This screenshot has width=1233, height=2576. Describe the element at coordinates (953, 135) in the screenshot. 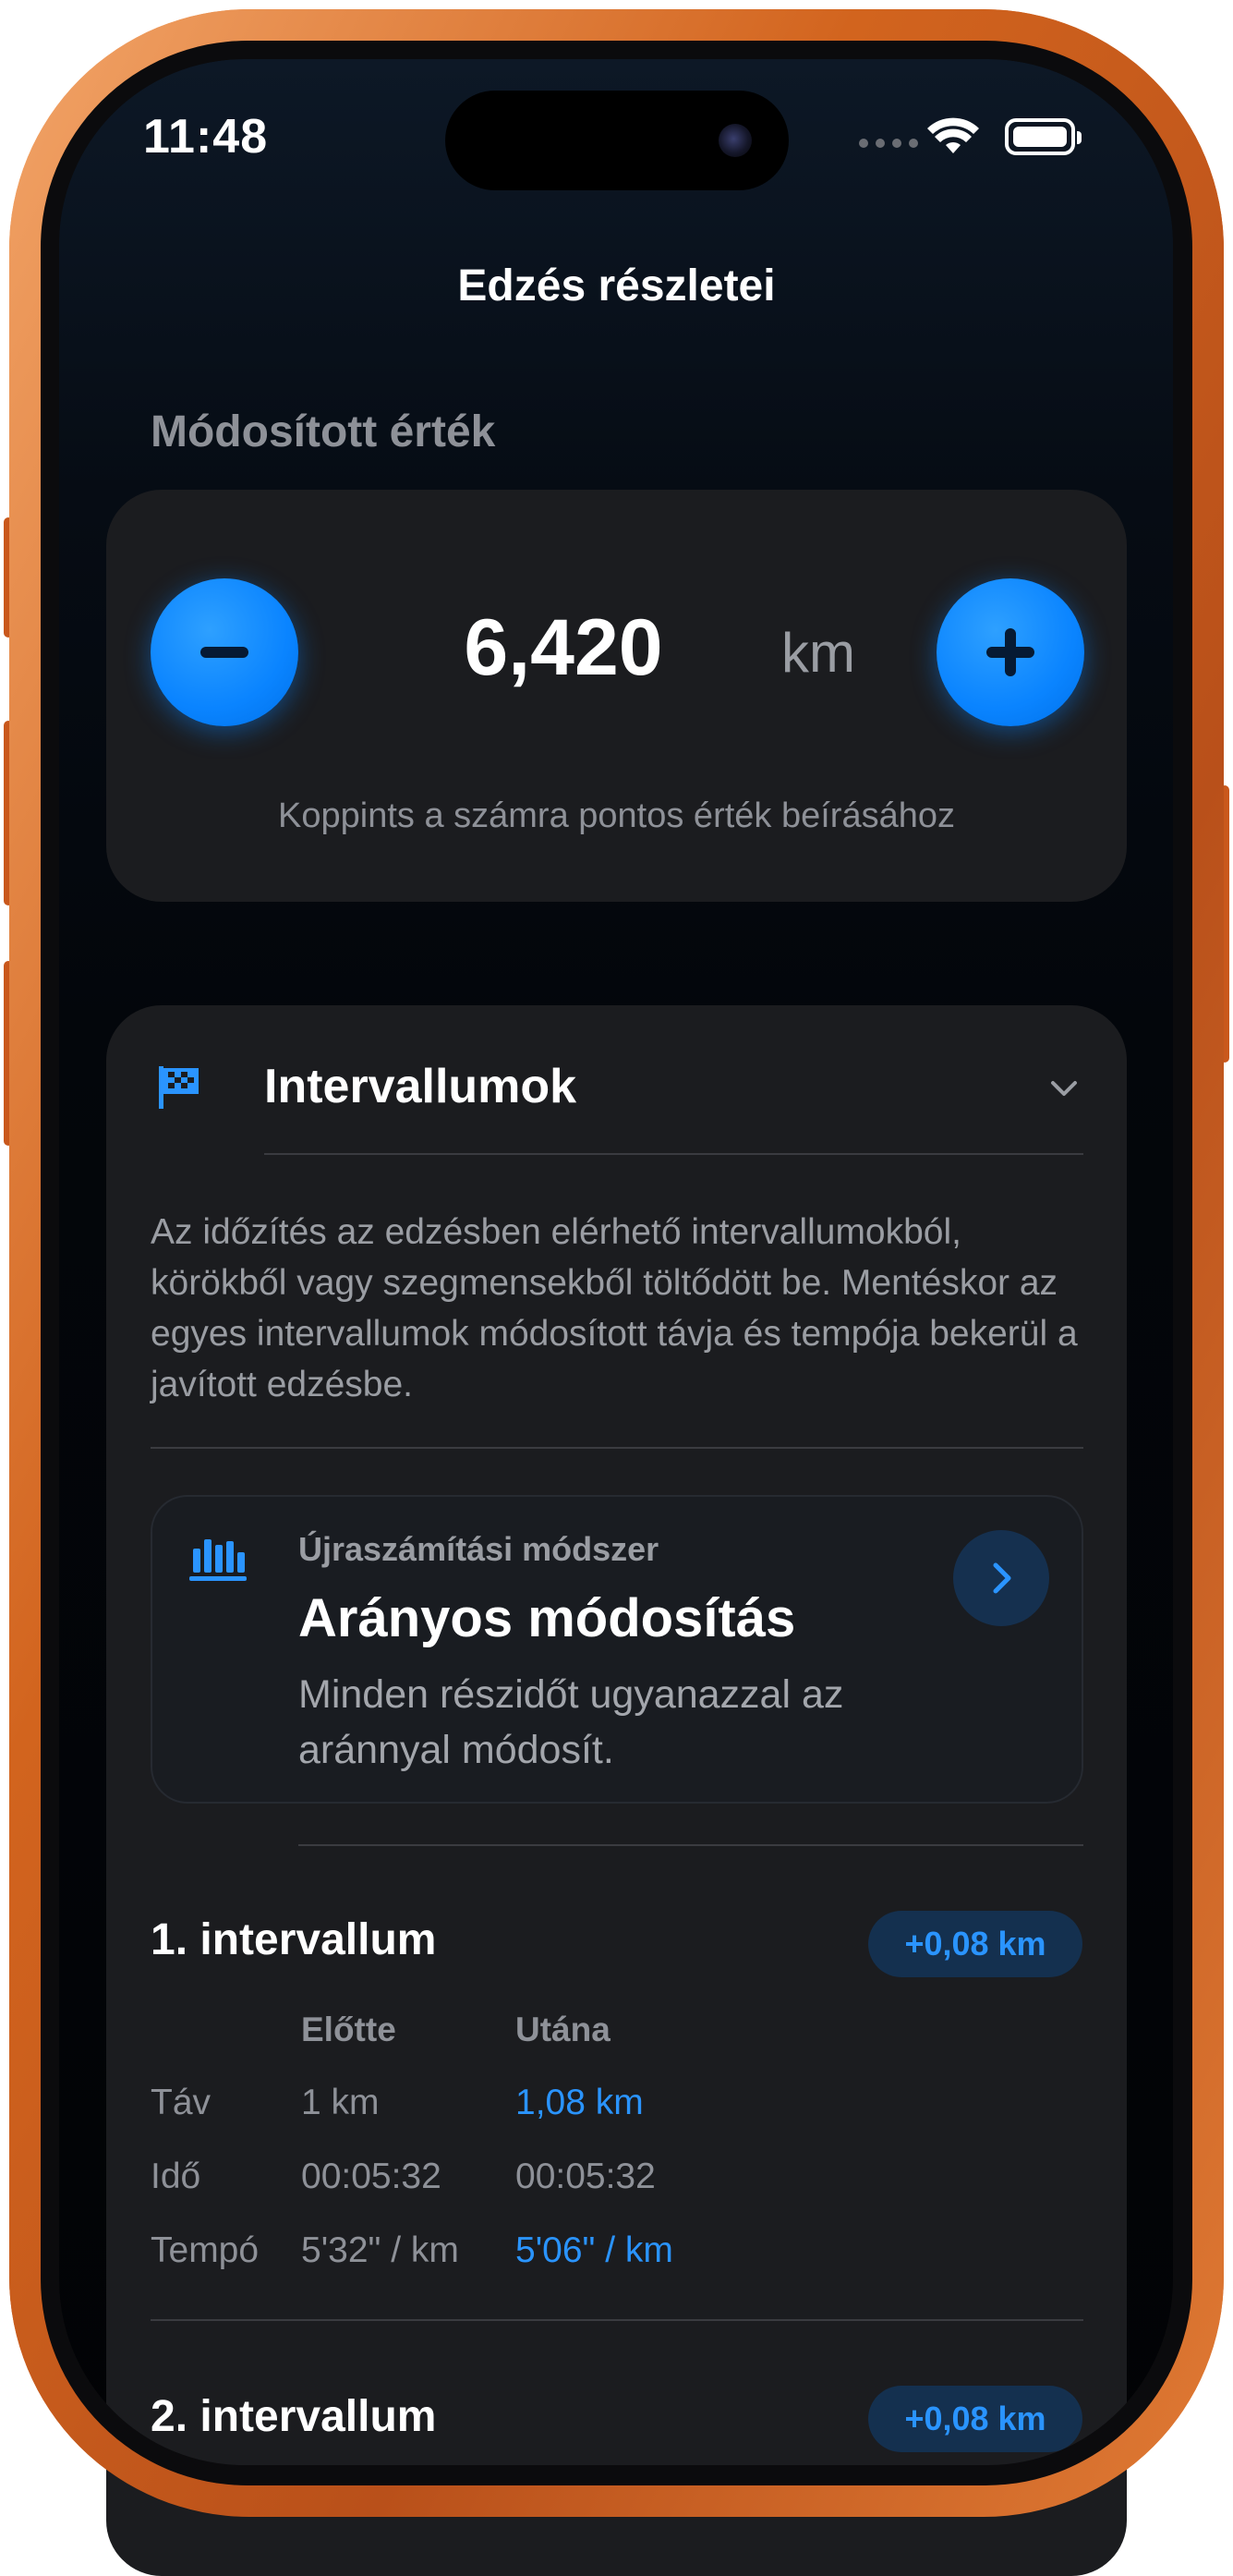

I see `wifi-icon` at that location.